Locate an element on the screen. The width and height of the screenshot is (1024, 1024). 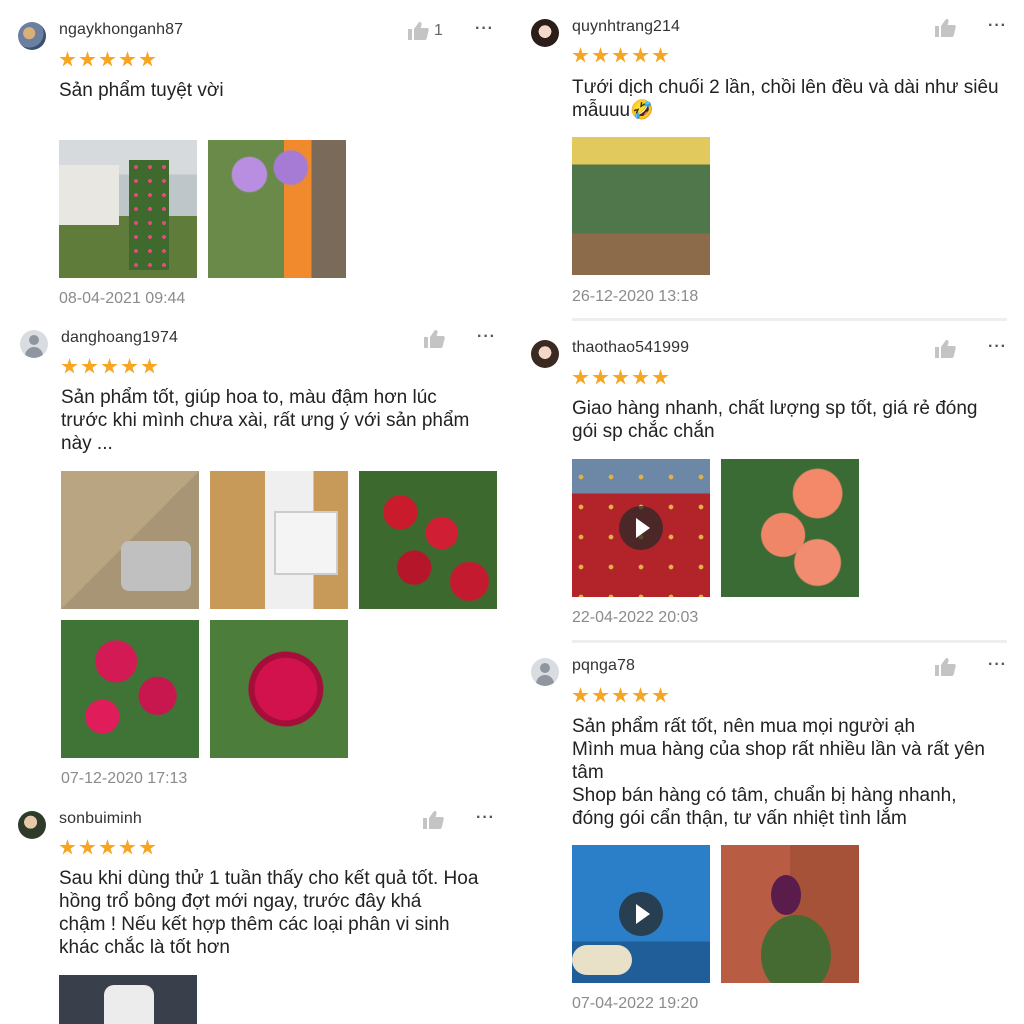
reviewer-username: quynhtrang214 is located at coordinates (626, 27).